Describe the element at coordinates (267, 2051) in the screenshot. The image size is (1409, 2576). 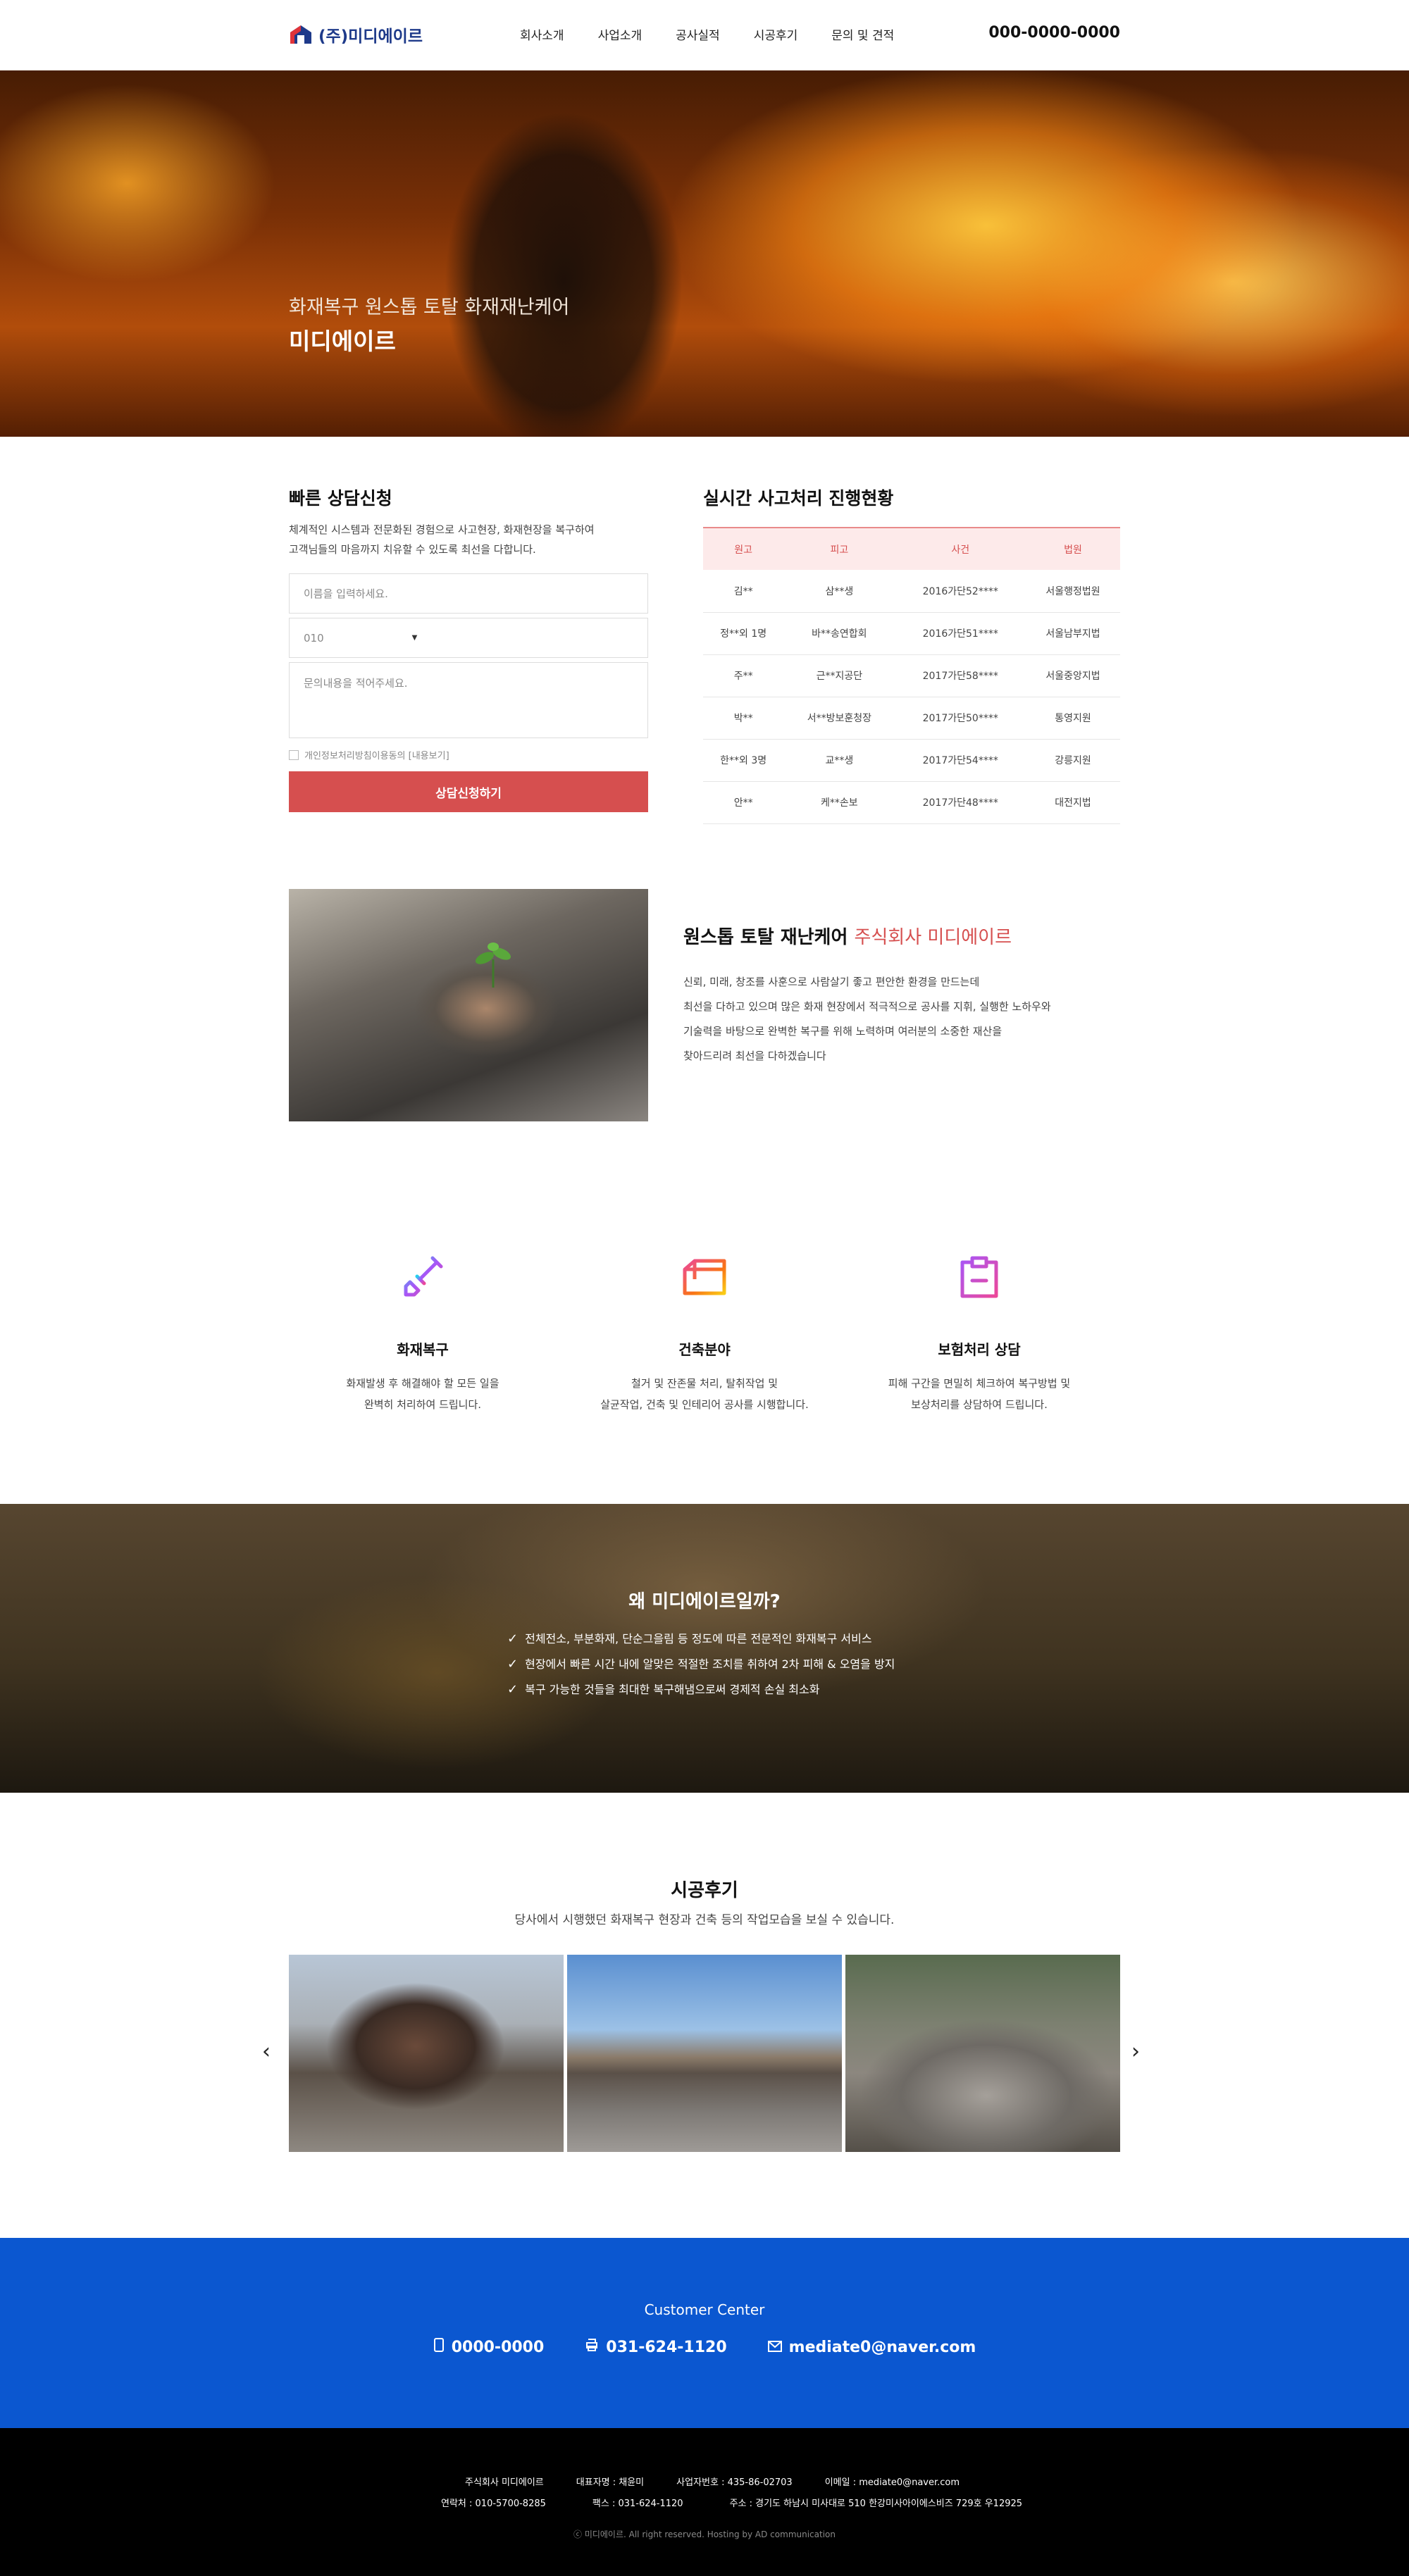
I see `chevron-left-icon: ‹` at that location.